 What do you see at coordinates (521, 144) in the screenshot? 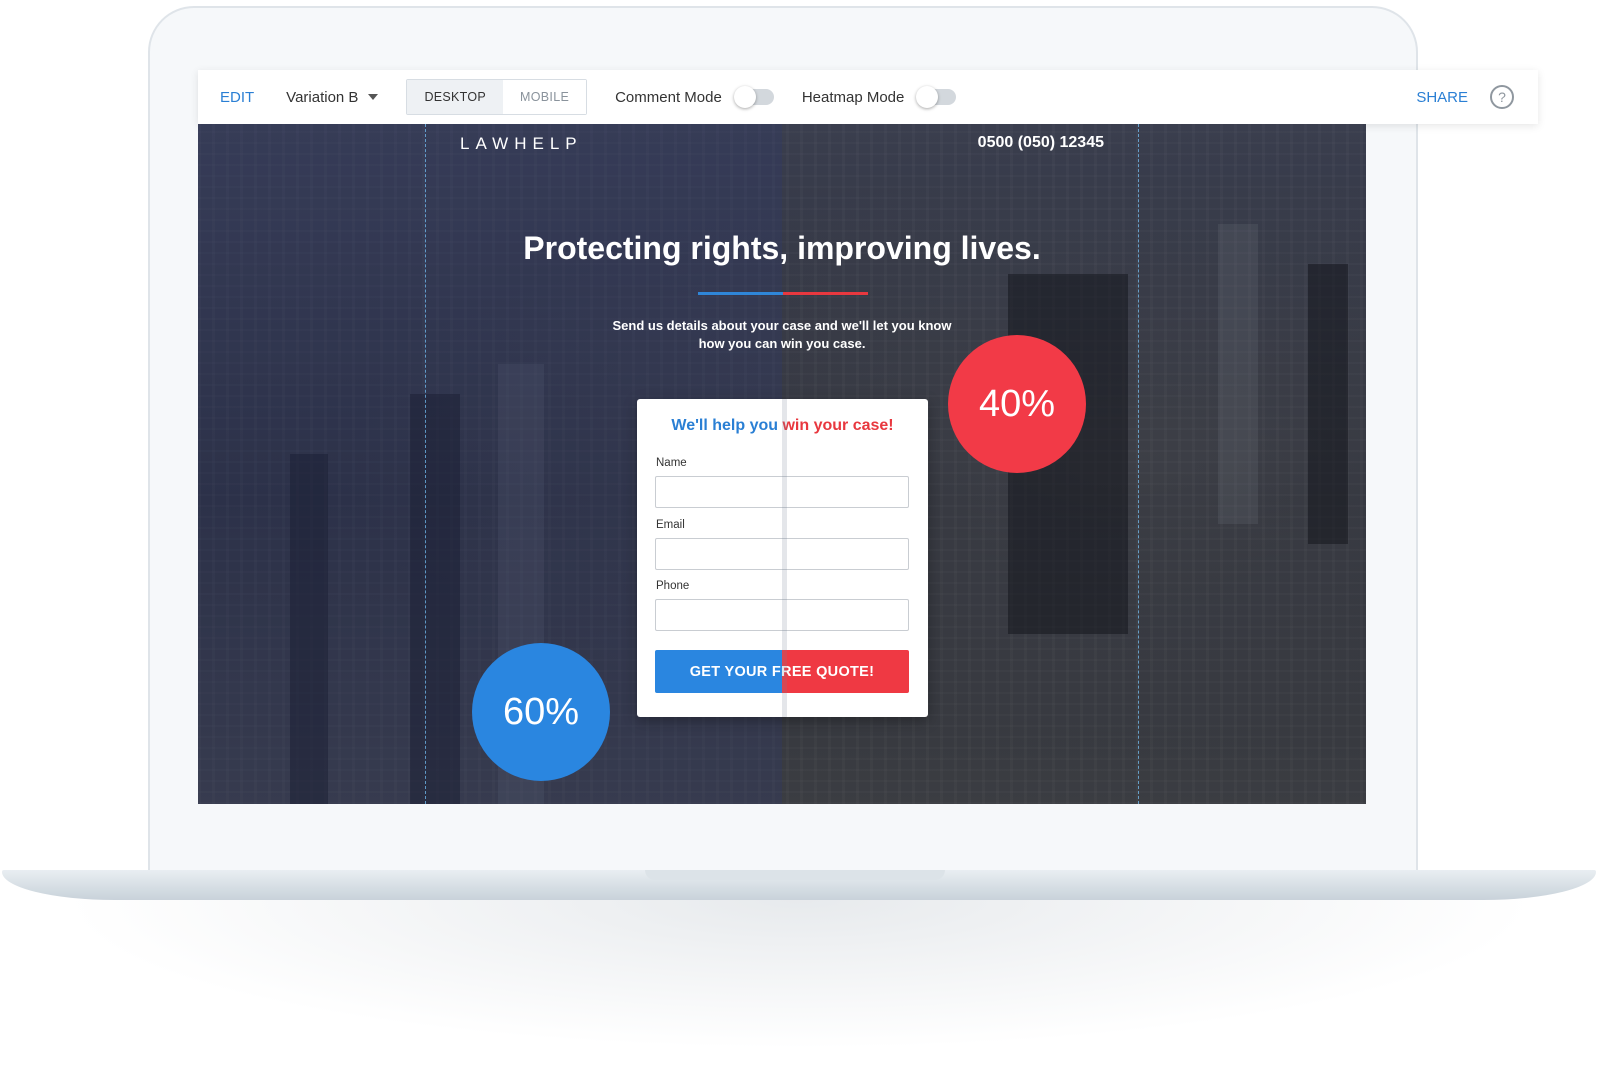
I see `site-logo: LAWHELP` at bounding box center [521, 144].